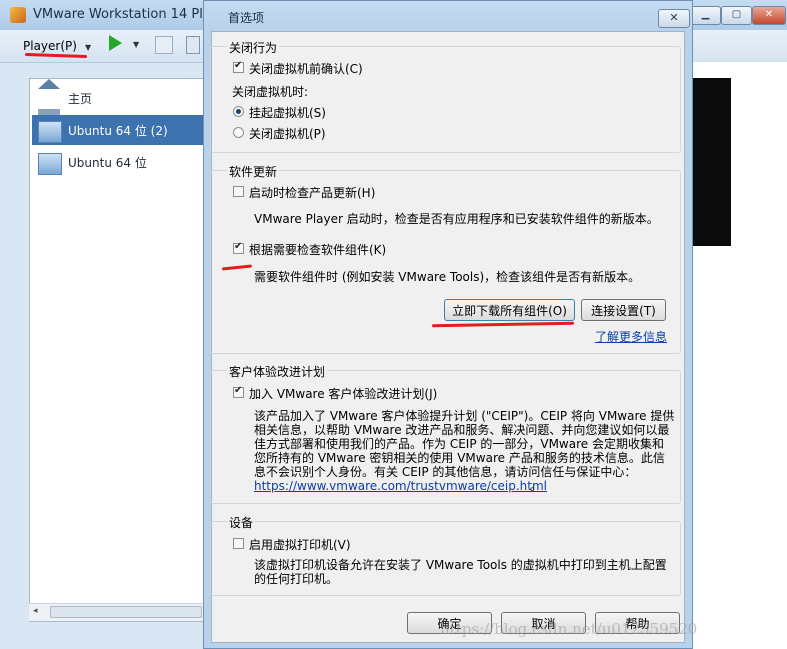 This screenshot has width=787, height=649. Describe the element at coordinates (238, 66) in the screenshot. I see `confirm-close-checkbox` at that location.